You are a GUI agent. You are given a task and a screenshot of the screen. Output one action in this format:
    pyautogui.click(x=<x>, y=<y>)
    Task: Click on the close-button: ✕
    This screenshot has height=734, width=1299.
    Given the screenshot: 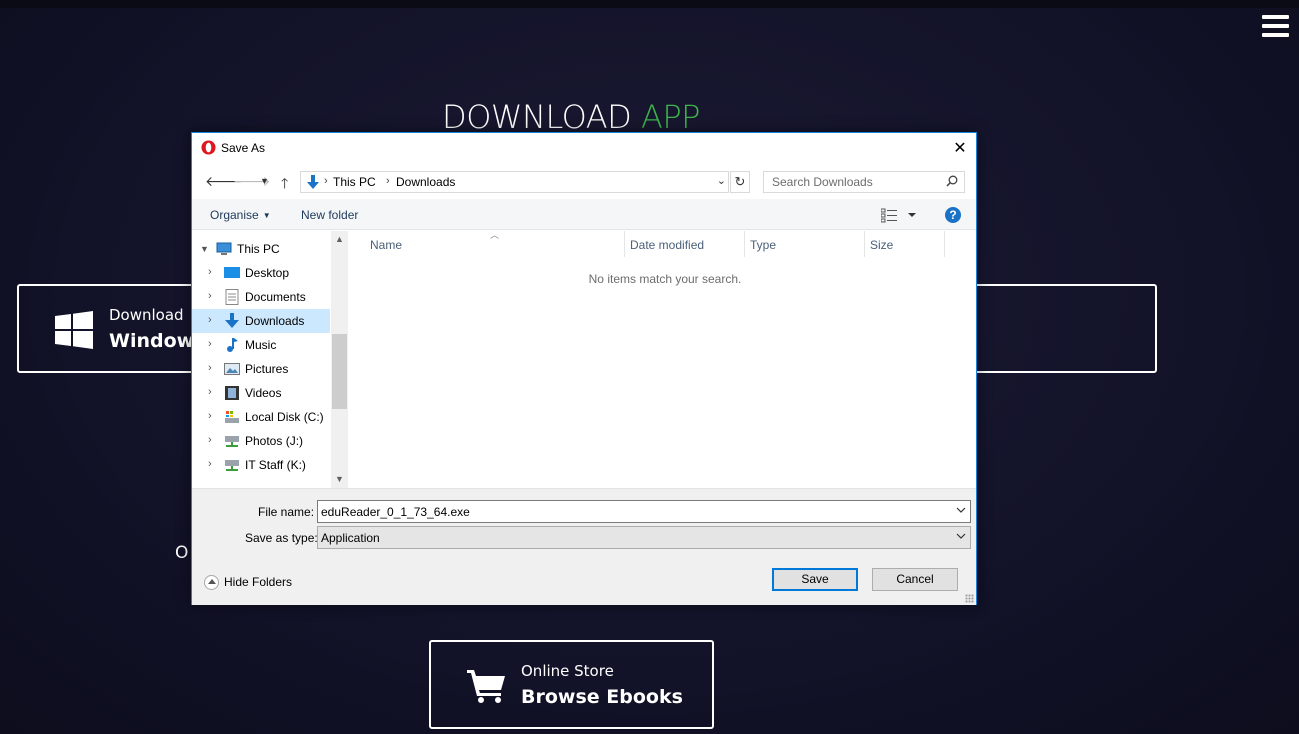 What is the action you would take?
    pyautogui.click(x=960, y=147)
    